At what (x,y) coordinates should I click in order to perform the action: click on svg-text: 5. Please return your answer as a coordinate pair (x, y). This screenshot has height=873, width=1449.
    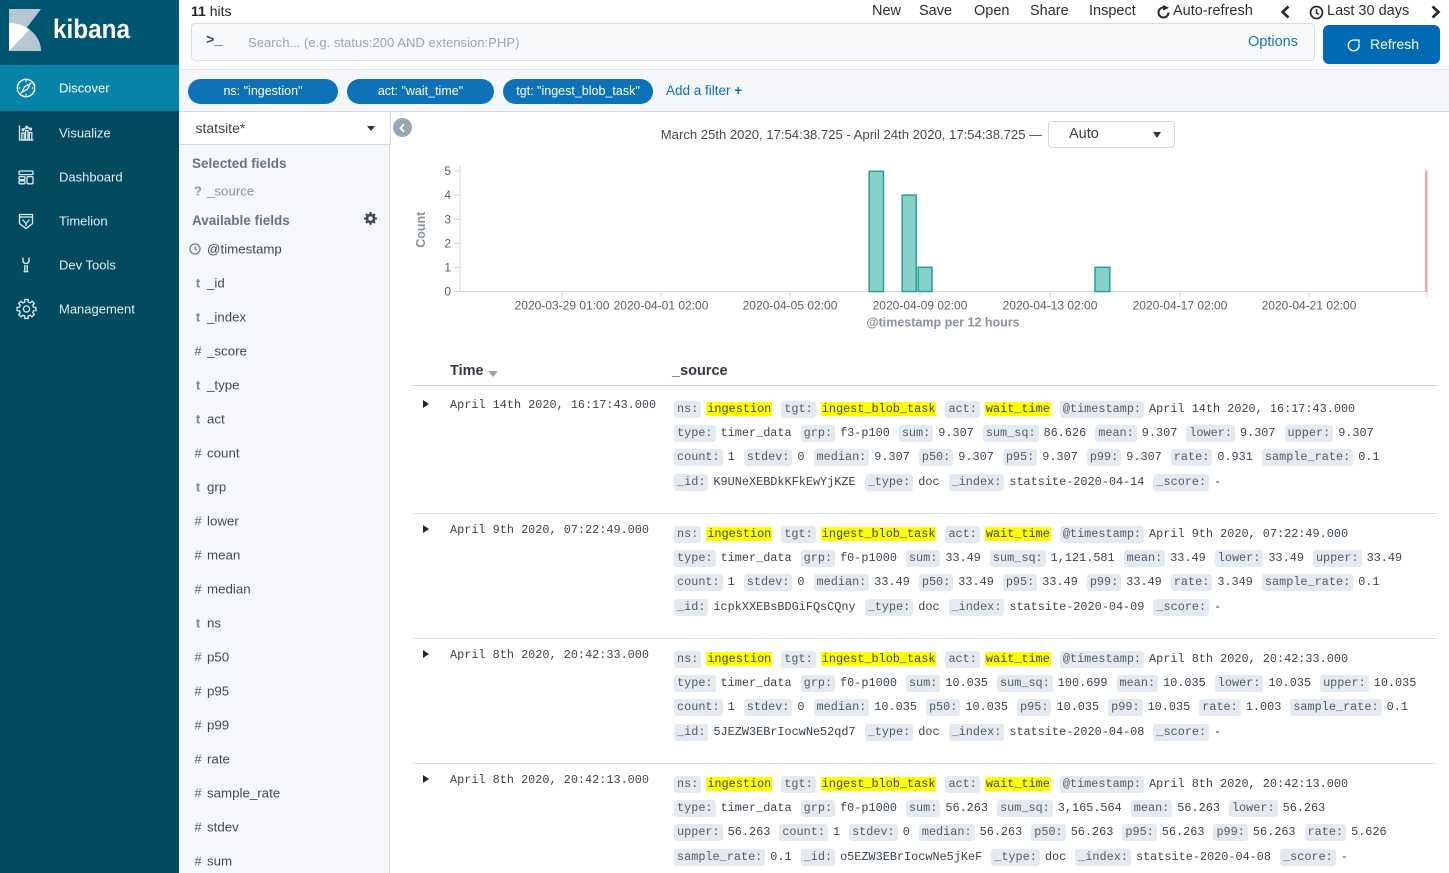
    Looking at the image, I should click on (447, 171).